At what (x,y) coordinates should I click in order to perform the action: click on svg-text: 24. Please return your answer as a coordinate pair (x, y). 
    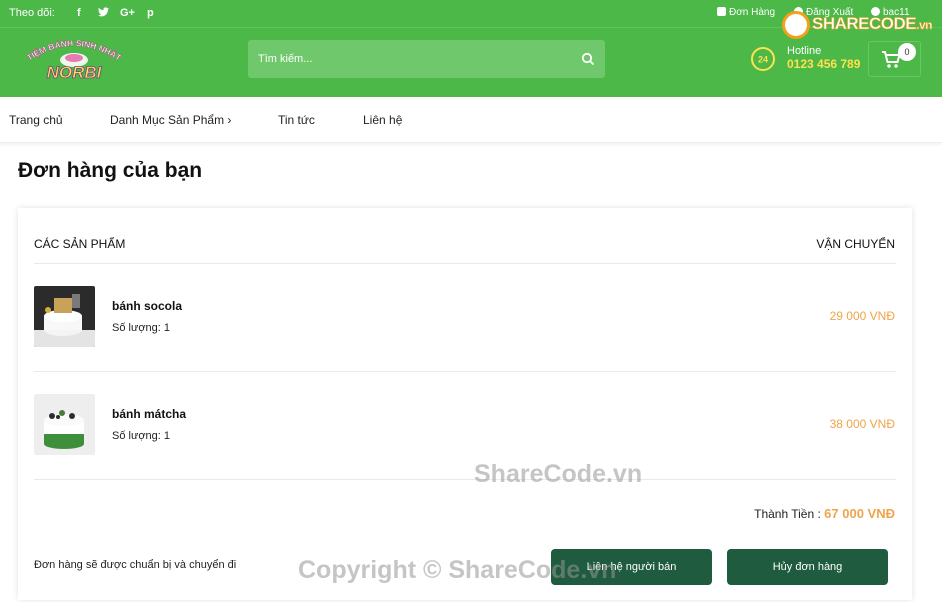
    Looking at the image, I should click on (763, 60).